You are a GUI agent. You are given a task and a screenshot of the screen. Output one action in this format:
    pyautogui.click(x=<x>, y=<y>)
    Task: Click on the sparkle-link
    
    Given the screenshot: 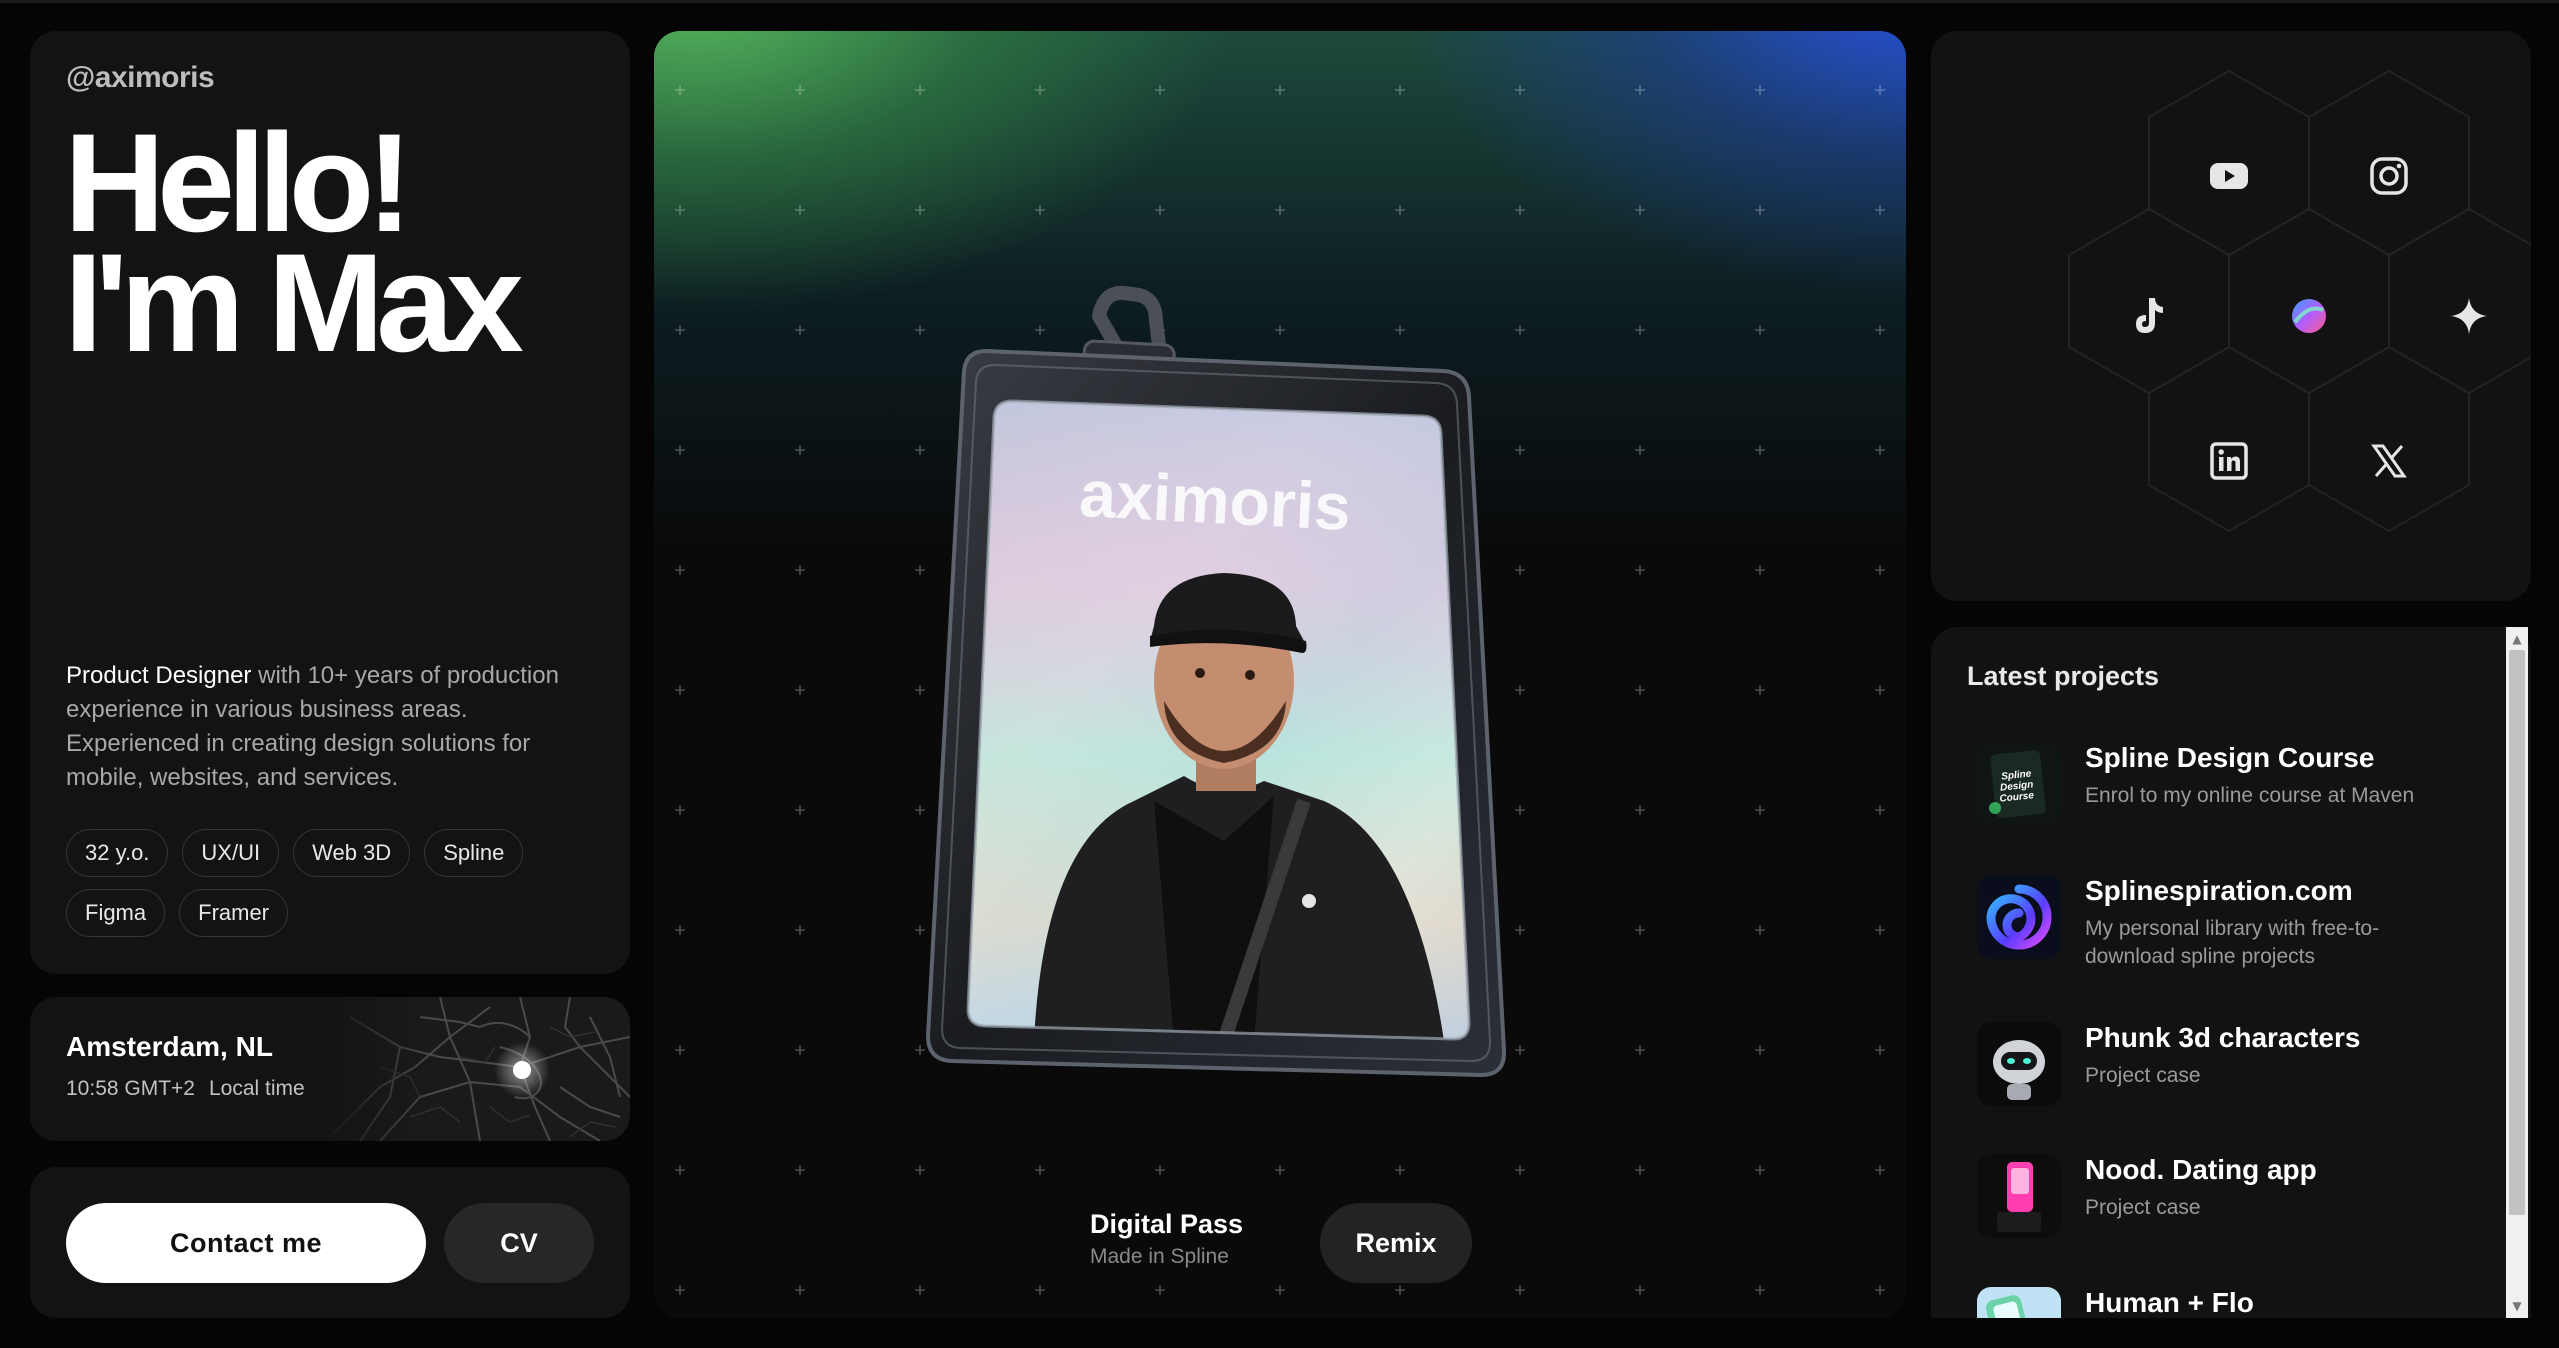 What is the action you would take?
    pyautogui.click(x=2469, y=316)
    